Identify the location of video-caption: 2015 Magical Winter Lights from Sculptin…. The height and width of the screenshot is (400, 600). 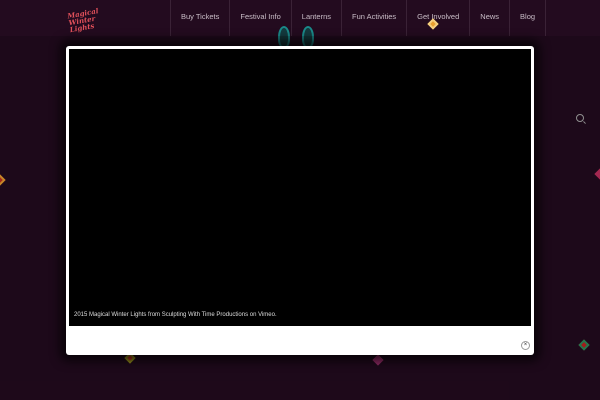
(175, 315).